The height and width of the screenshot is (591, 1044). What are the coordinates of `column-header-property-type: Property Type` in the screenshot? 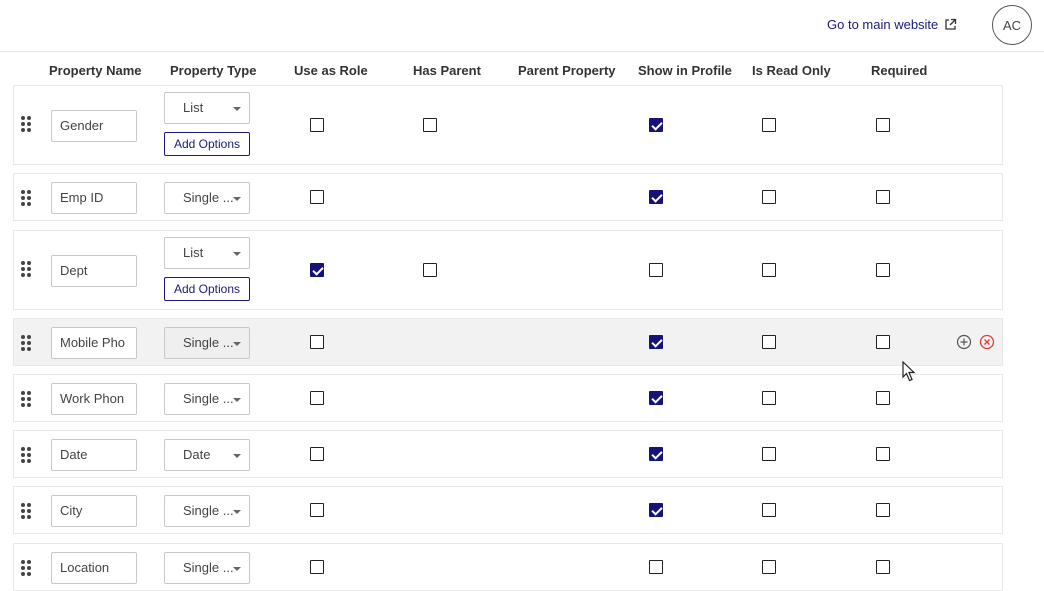 It's located at (213, 70).